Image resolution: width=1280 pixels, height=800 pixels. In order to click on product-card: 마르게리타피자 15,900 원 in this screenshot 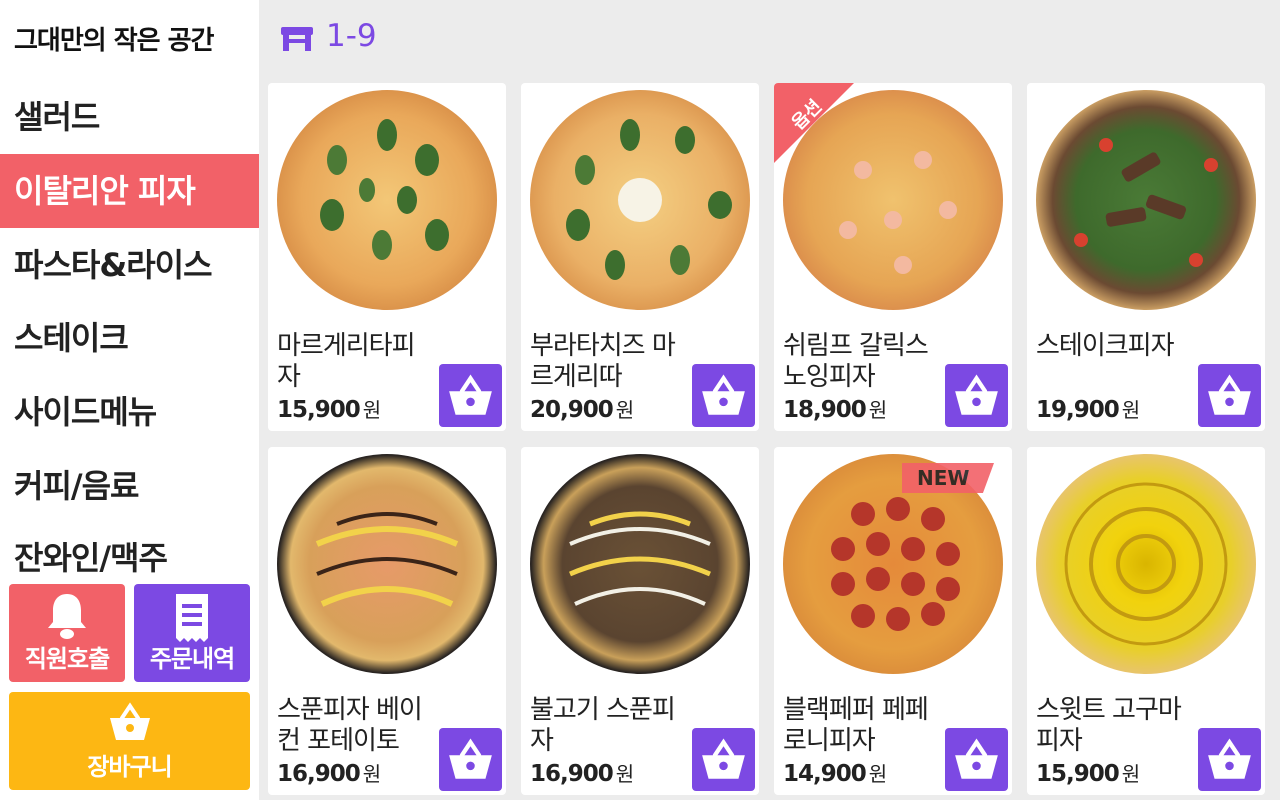, I will do `click(387, 257)`.